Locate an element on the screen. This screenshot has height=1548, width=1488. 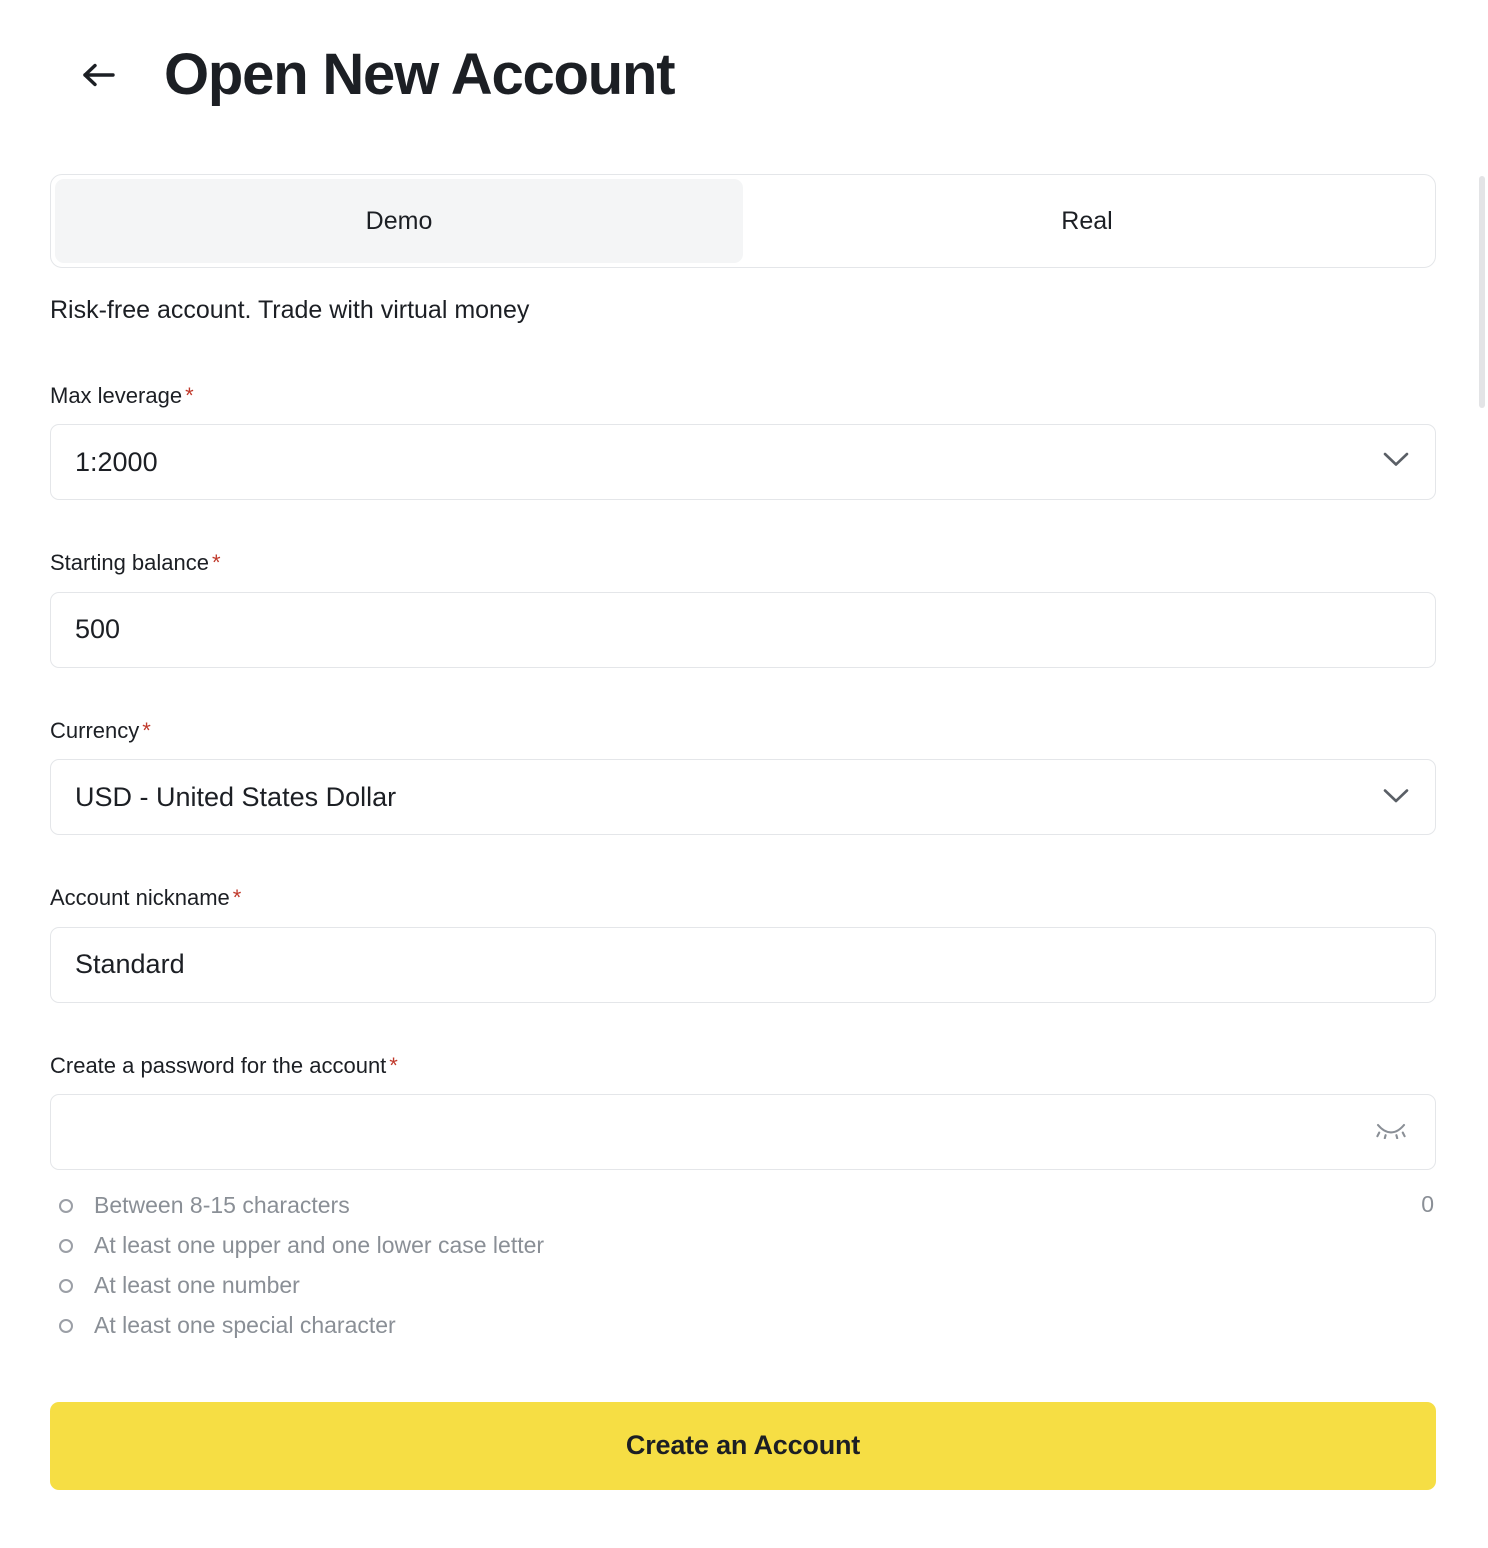
arrow-left-icon is located at coordinates (98, 75).